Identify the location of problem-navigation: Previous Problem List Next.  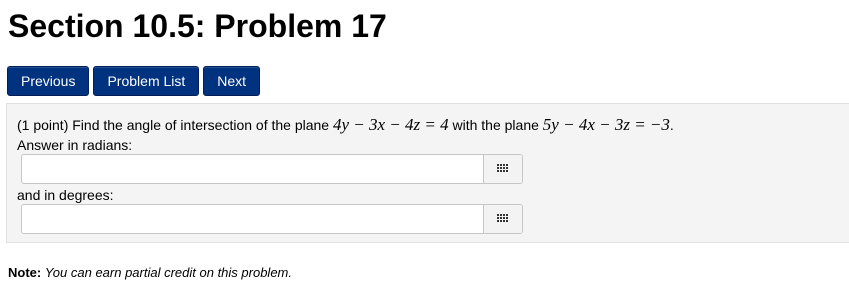
(134, 81).